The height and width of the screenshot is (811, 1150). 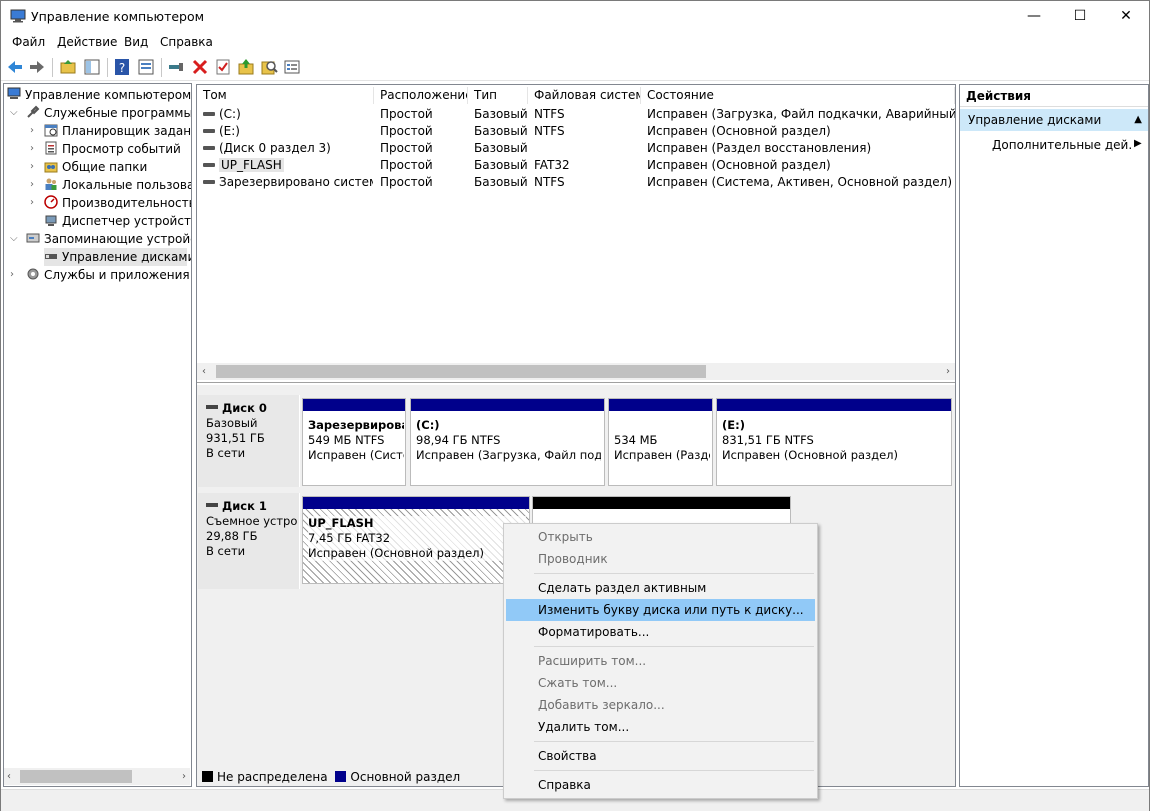 I want to click on tree-item-storage: Запоминающие устройст, so click(x=108, y=239).